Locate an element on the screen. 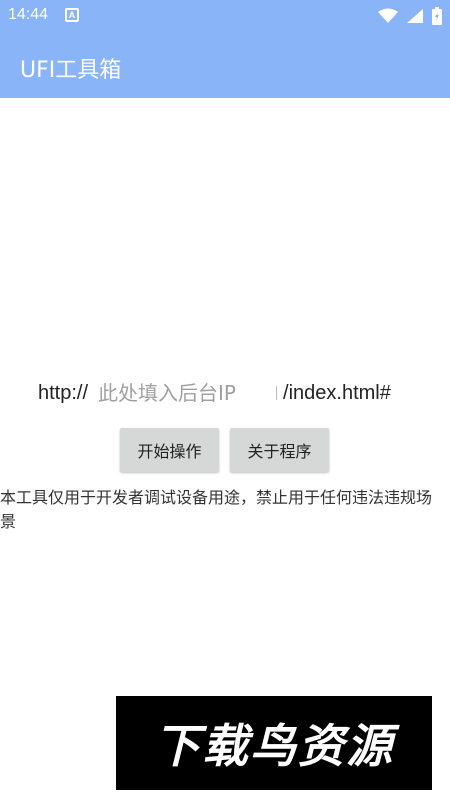 This screenshot has height=800, width=450. wifi-icon is located at coordinates (388, 15).